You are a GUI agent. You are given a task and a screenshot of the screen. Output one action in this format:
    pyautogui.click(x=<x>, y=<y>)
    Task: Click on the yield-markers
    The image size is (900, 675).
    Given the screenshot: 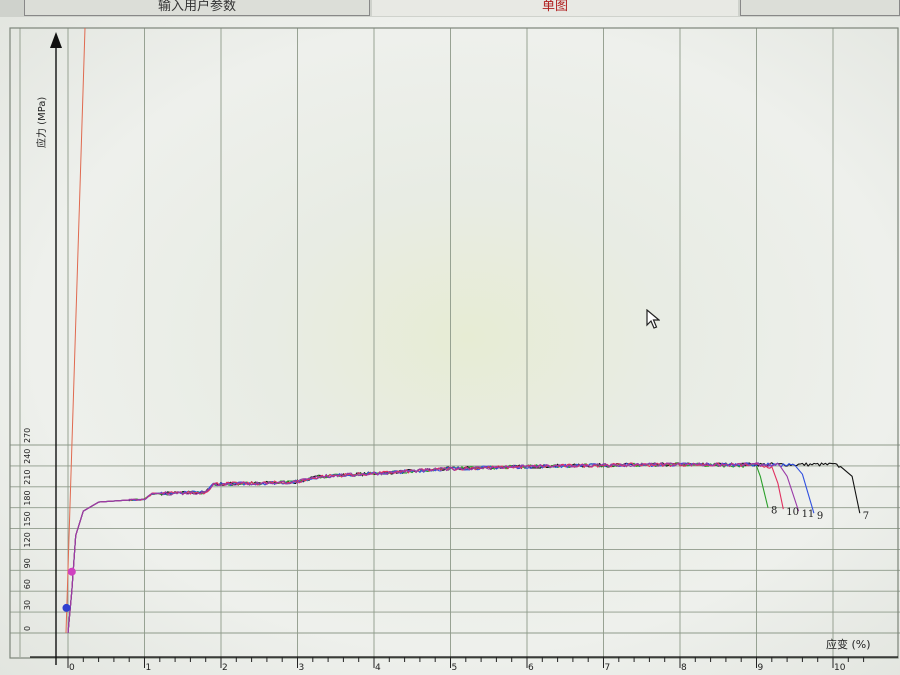 What is the action you would take?
    pyautogui.click(x=69, y=589)
    